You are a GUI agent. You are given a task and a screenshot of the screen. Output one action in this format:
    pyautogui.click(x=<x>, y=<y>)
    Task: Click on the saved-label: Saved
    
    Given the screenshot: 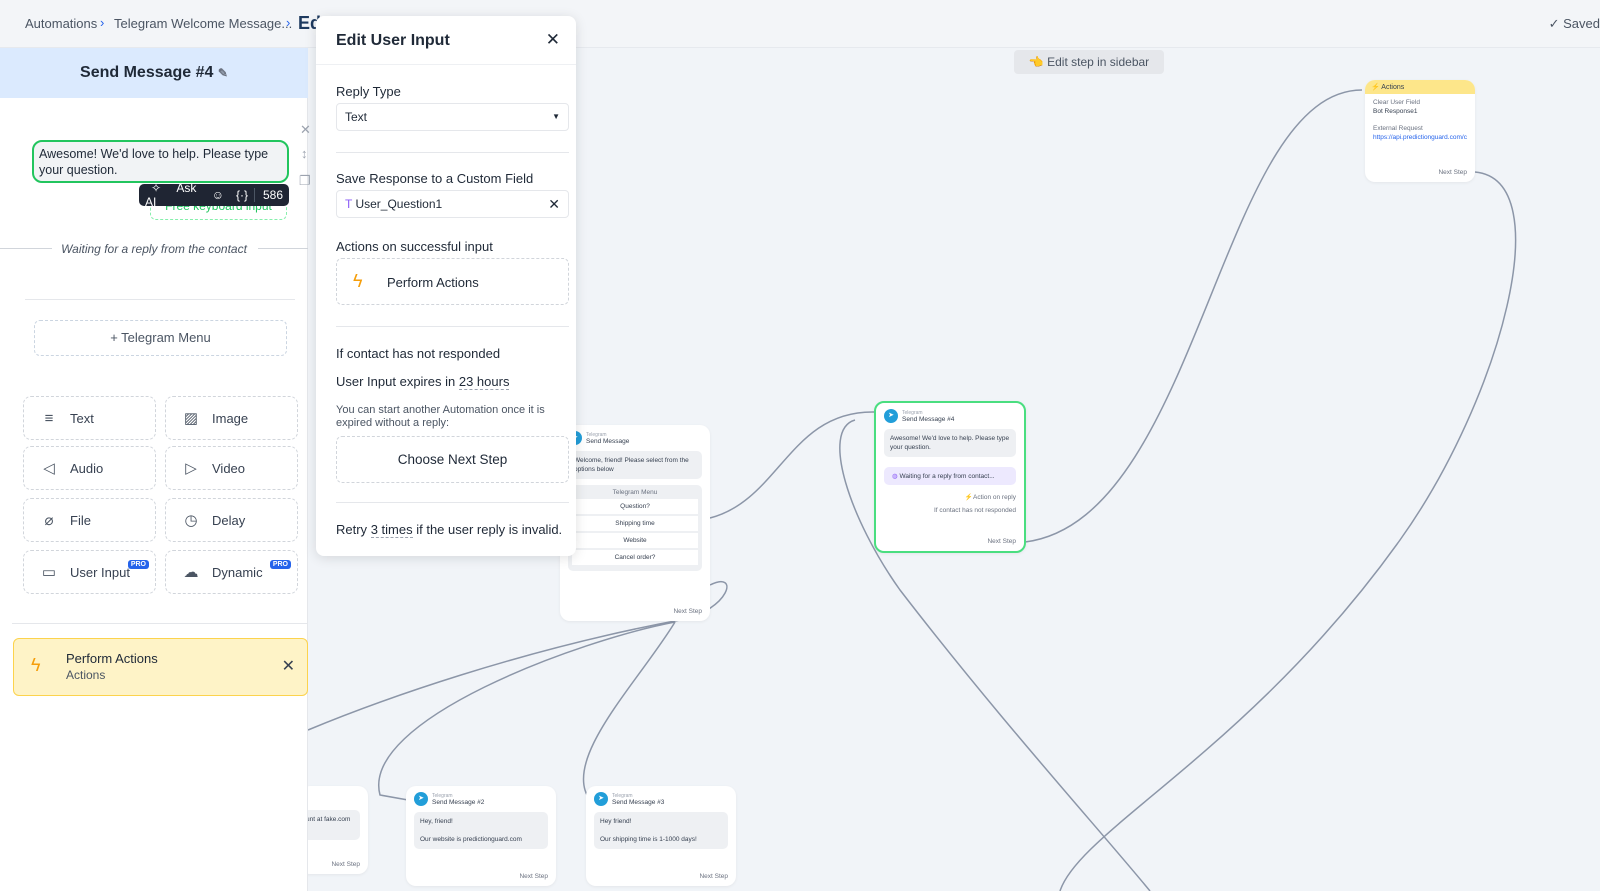 What is the action you would take?
    pyautogui.click(x=1581, y=23)
    